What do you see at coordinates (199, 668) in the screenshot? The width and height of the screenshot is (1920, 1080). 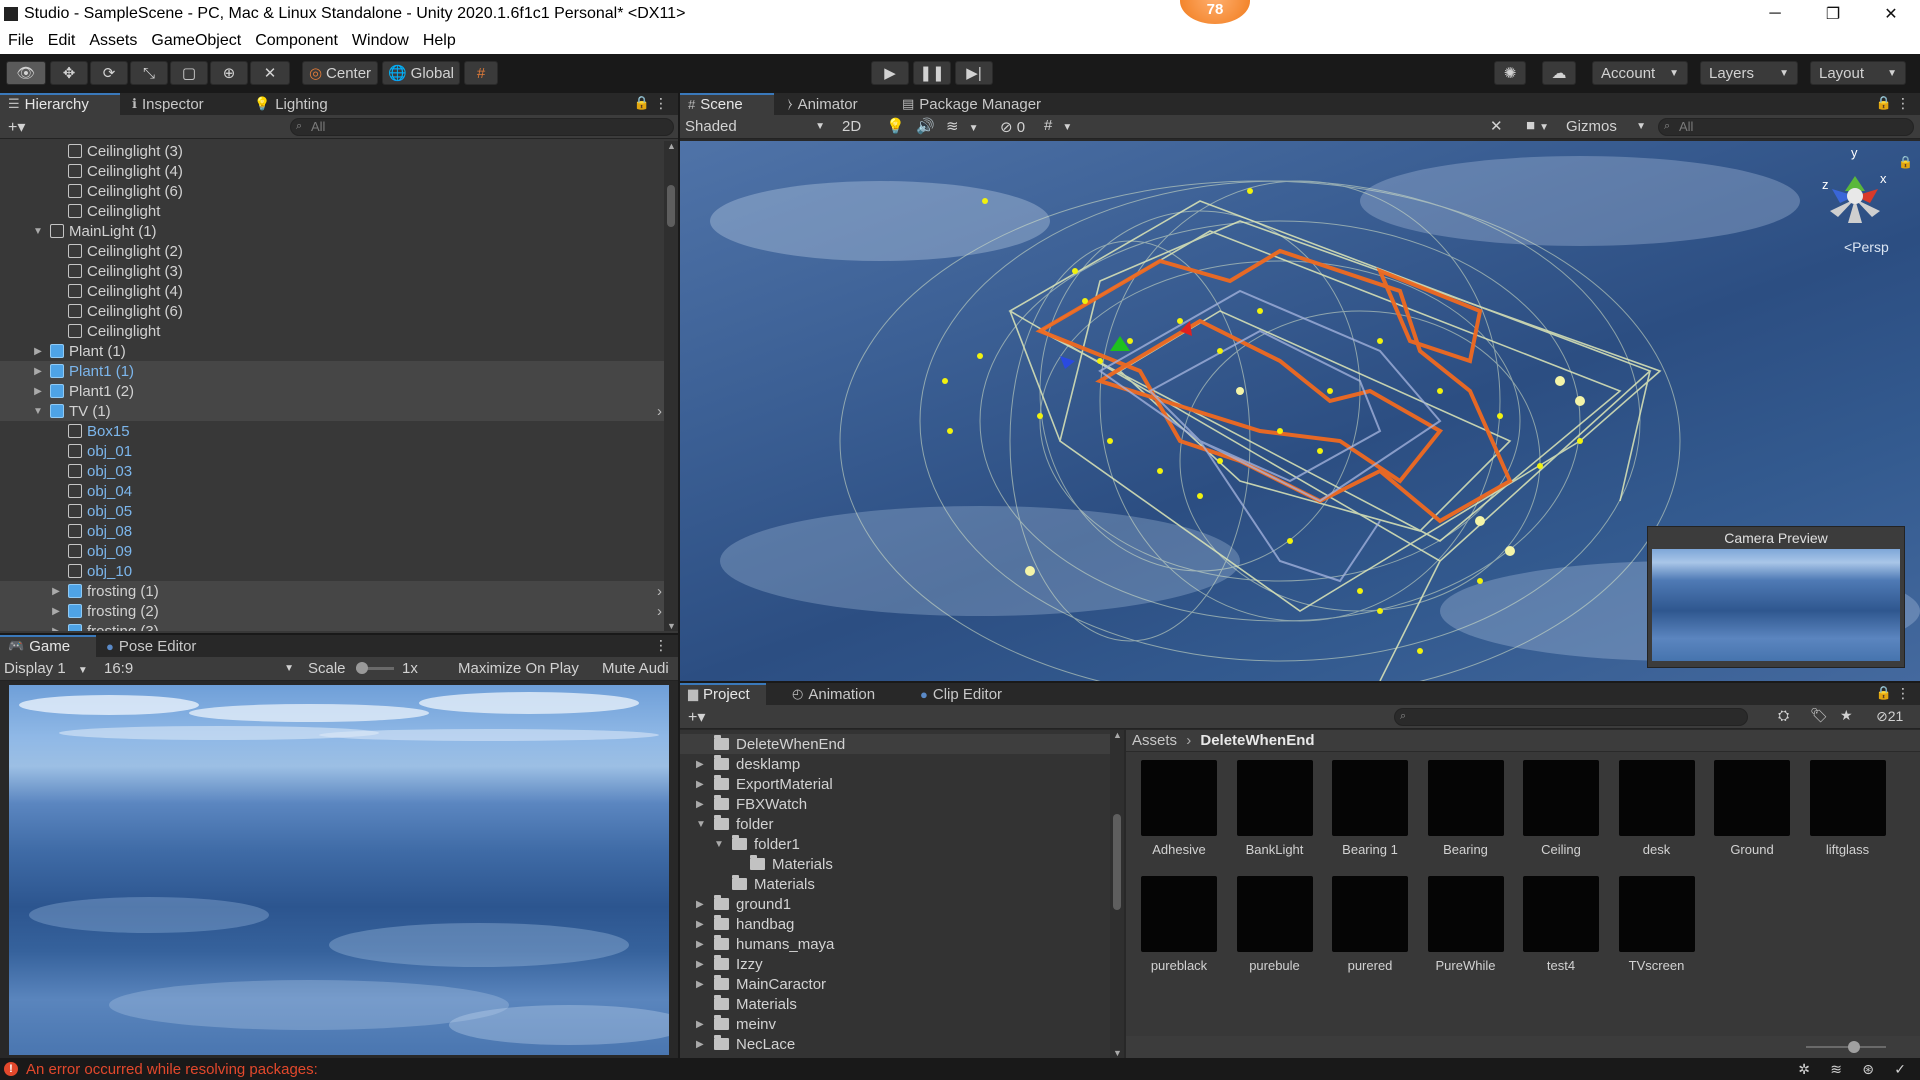 I see `aspect-dropdown: 16:9 ▼` at bounding box center [199, 668].